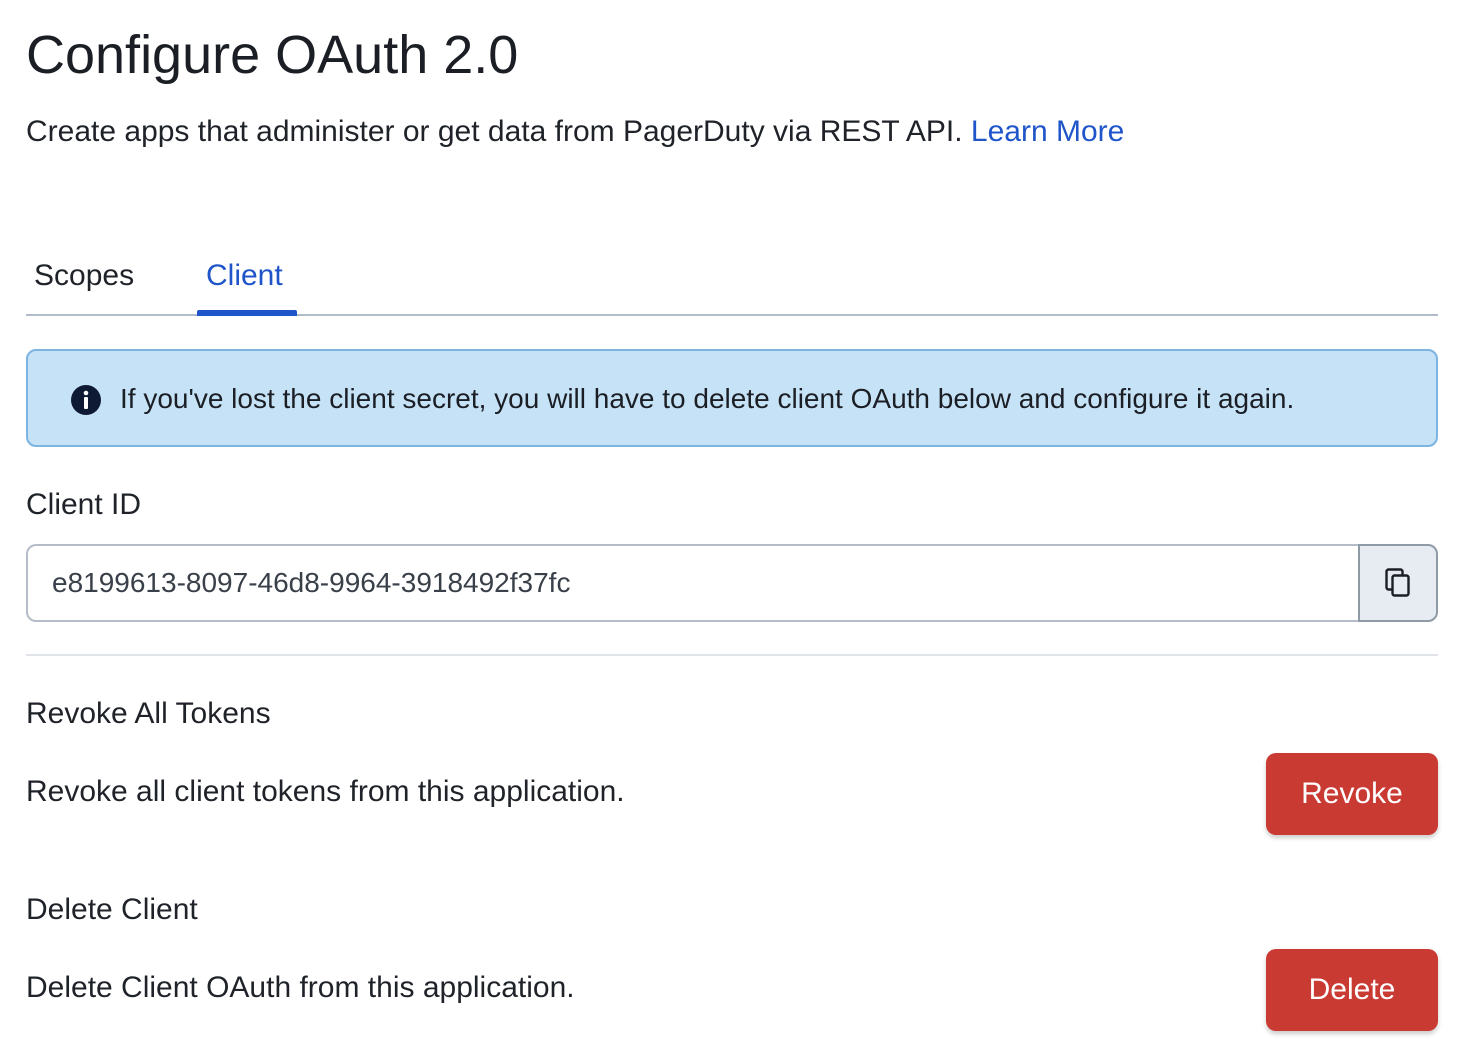 The height and width of the screenshot is (1048, 1460). What do you see at coordinates (732, 278) in the screenshot?
I see `tab-bar: Scopes Client` at bounding box center [732, 278].